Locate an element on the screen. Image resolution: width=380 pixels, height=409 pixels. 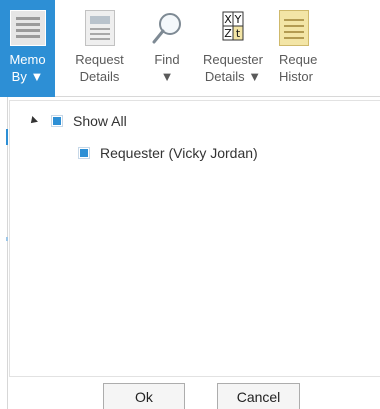
tree-node-requester: Requester (Vicky Jordan) is located at coordinates (168, 153).